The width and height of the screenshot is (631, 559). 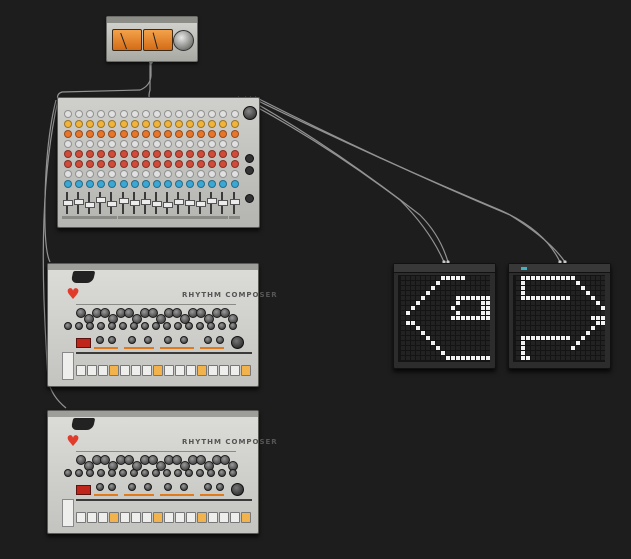 I want to click on channel-fader, so click(x=190, y=203).